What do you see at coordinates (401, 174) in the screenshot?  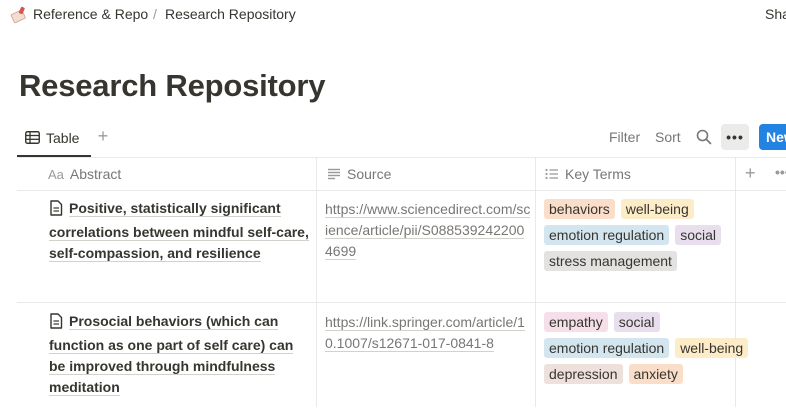 I see `table-header: Aa Abstract Source Key Terms + •••` at bounding box center [401, 174].